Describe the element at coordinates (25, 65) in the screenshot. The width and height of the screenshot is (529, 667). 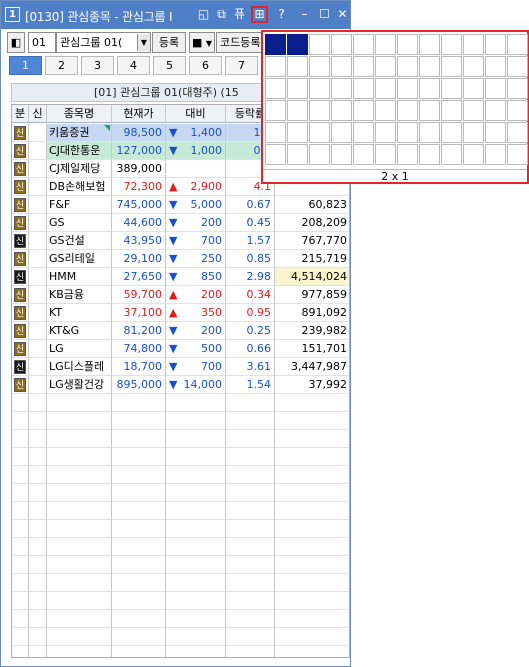
I see `tab-1: 1` at that location.